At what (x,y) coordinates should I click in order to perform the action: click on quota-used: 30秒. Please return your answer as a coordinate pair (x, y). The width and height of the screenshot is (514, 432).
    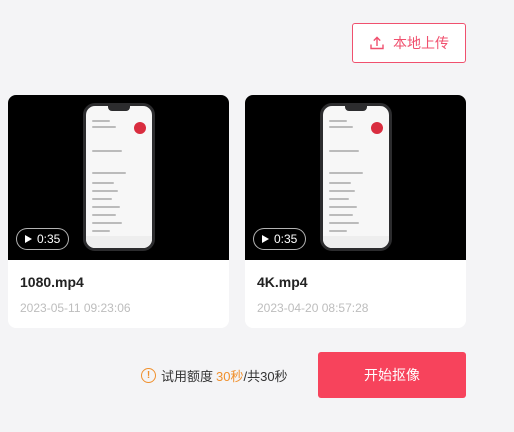
    Looking at the image, I should click on (230, 376).